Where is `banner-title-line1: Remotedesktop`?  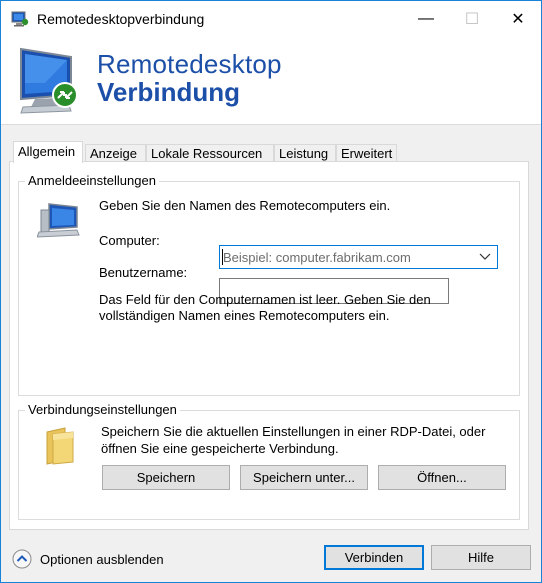 banner-title-line1: Remotedesktop is located at coordinates (189, 64).